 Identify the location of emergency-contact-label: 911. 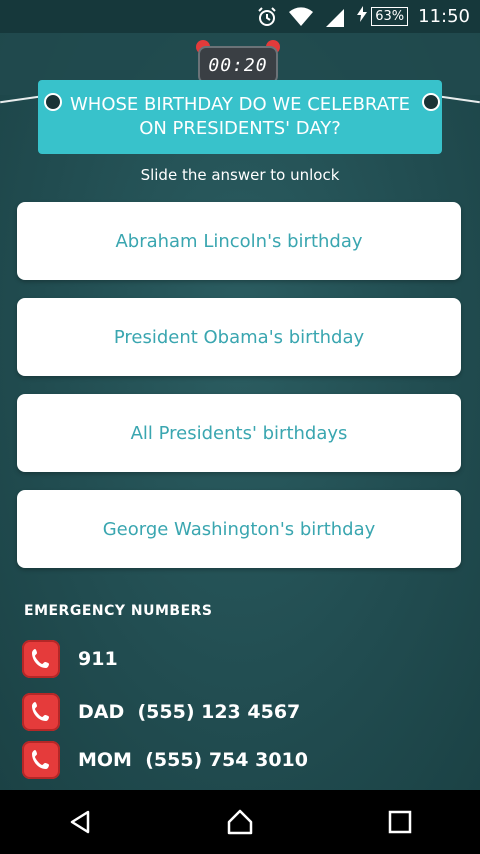
(98, 659).